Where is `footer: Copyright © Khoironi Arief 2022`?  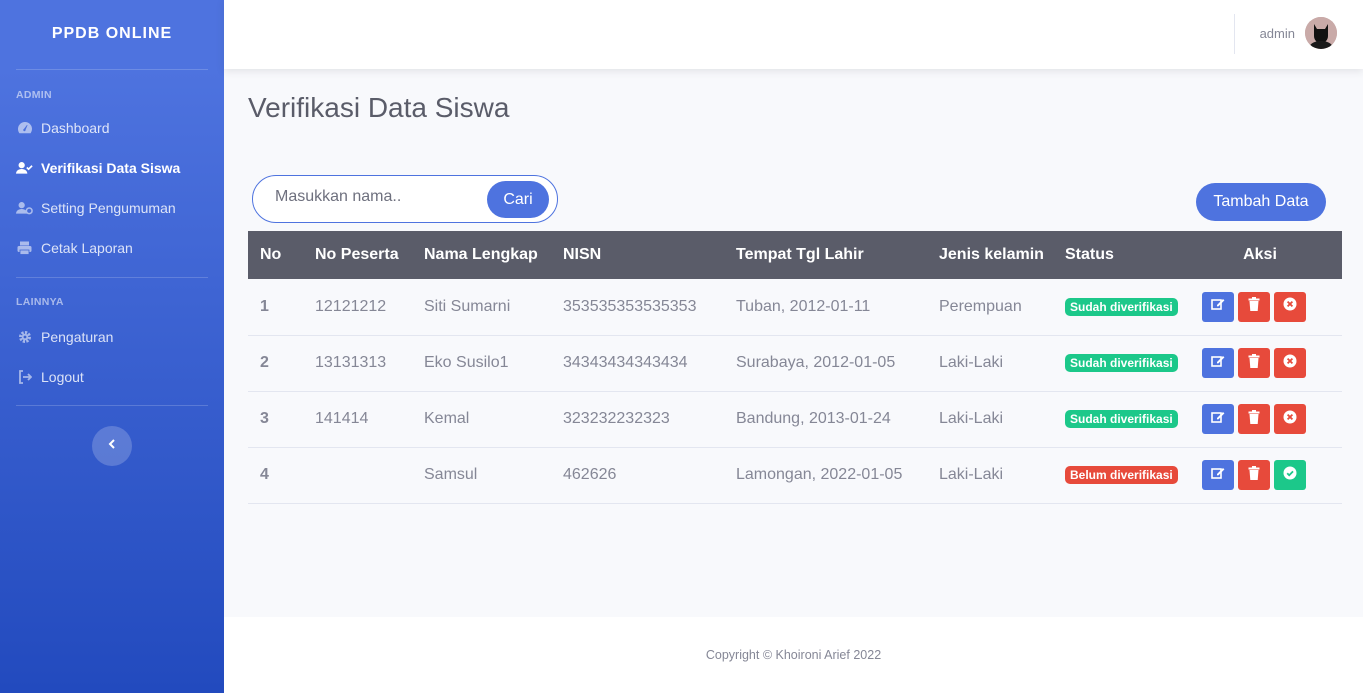
footer: Copyright © Khoironi Arief 2022 is located at coordinates (793, 655).